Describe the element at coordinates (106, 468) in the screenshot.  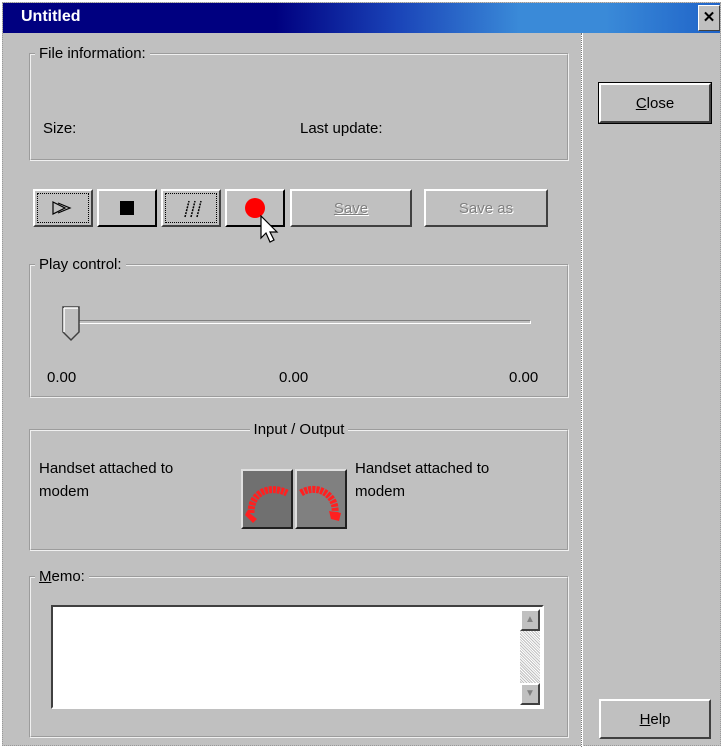
I see `input-device-label-line1: Handset attached to` at that location.